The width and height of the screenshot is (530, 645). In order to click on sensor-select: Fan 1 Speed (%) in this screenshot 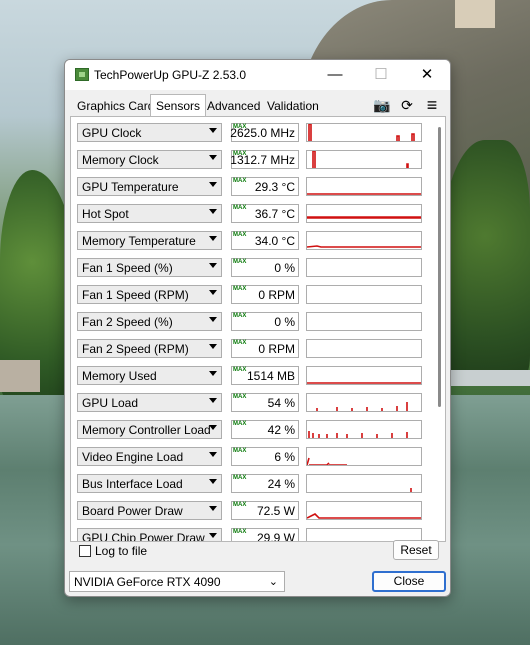, I will do `click(149, 267)`.